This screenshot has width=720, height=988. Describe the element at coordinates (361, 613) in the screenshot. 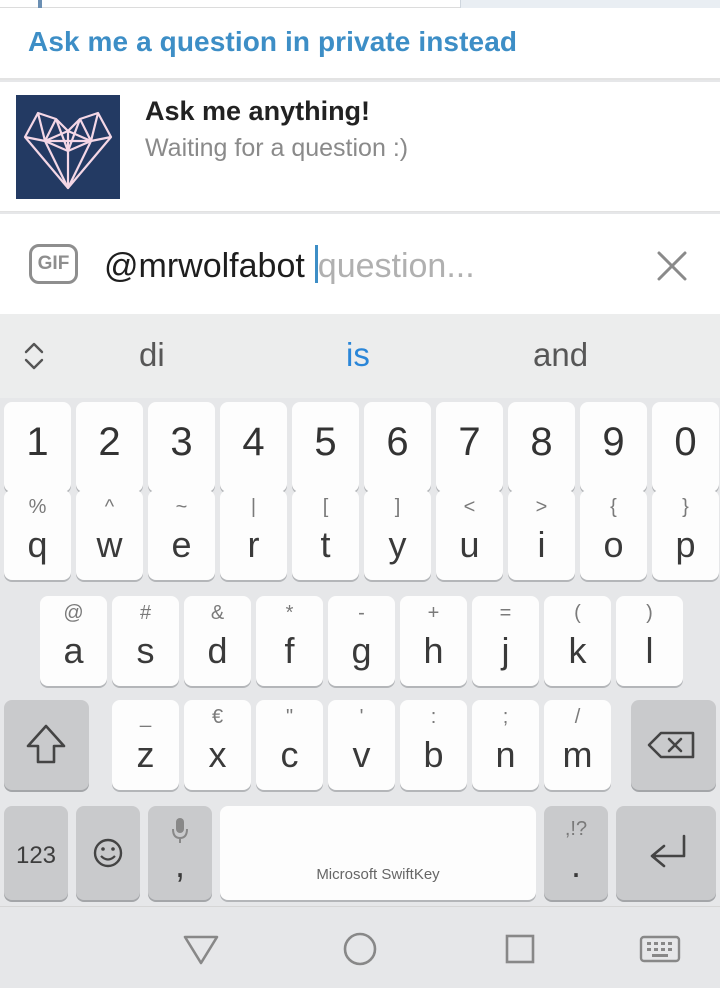

I see `key-secondary: -` at that location.